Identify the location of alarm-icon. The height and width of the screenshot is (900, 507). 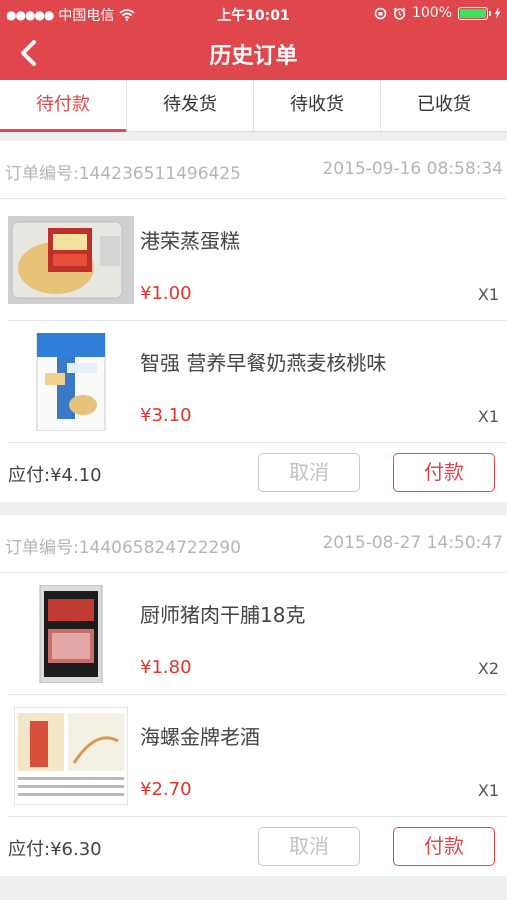
(399, 13).